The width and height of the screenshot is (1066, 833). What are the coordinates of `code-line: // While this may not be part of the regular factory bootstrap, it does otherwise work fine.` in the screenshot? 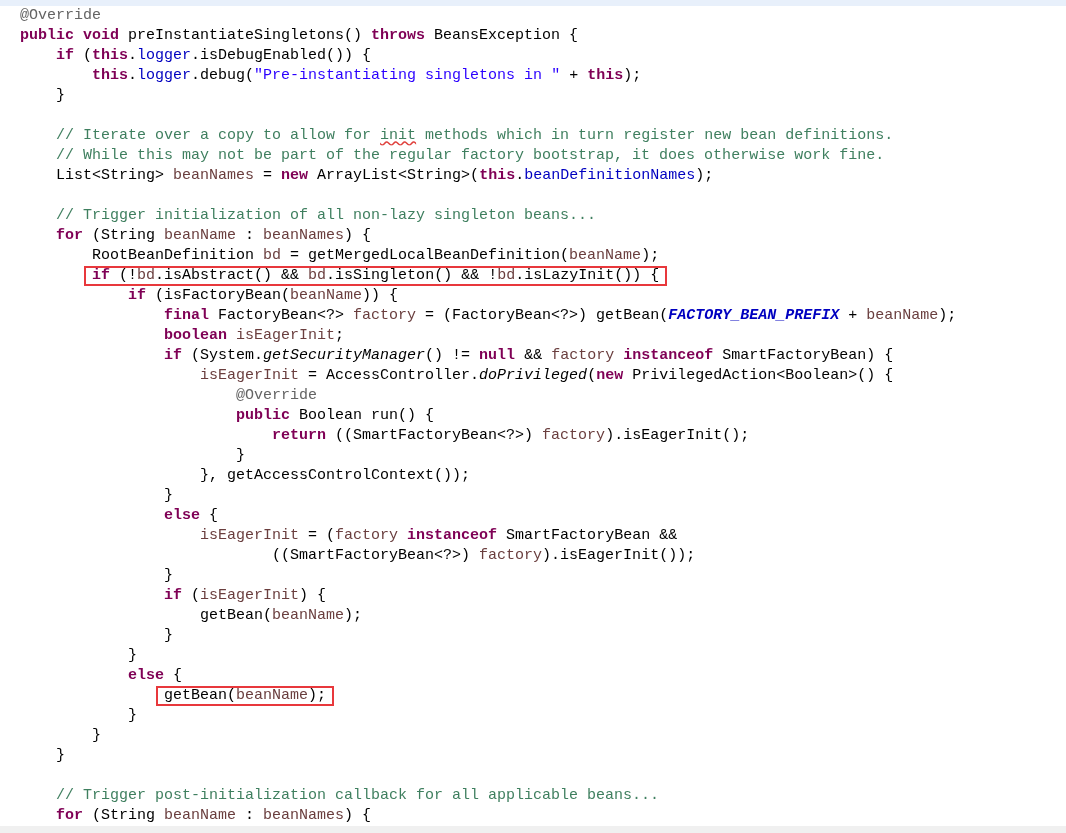 It's located at (470, 156).